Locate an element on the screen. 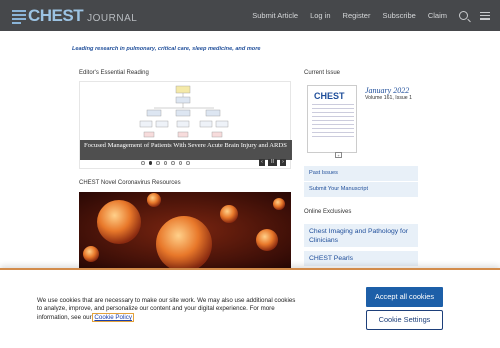  slider-prev-button: ‹ is located at coordinates (262, 162).